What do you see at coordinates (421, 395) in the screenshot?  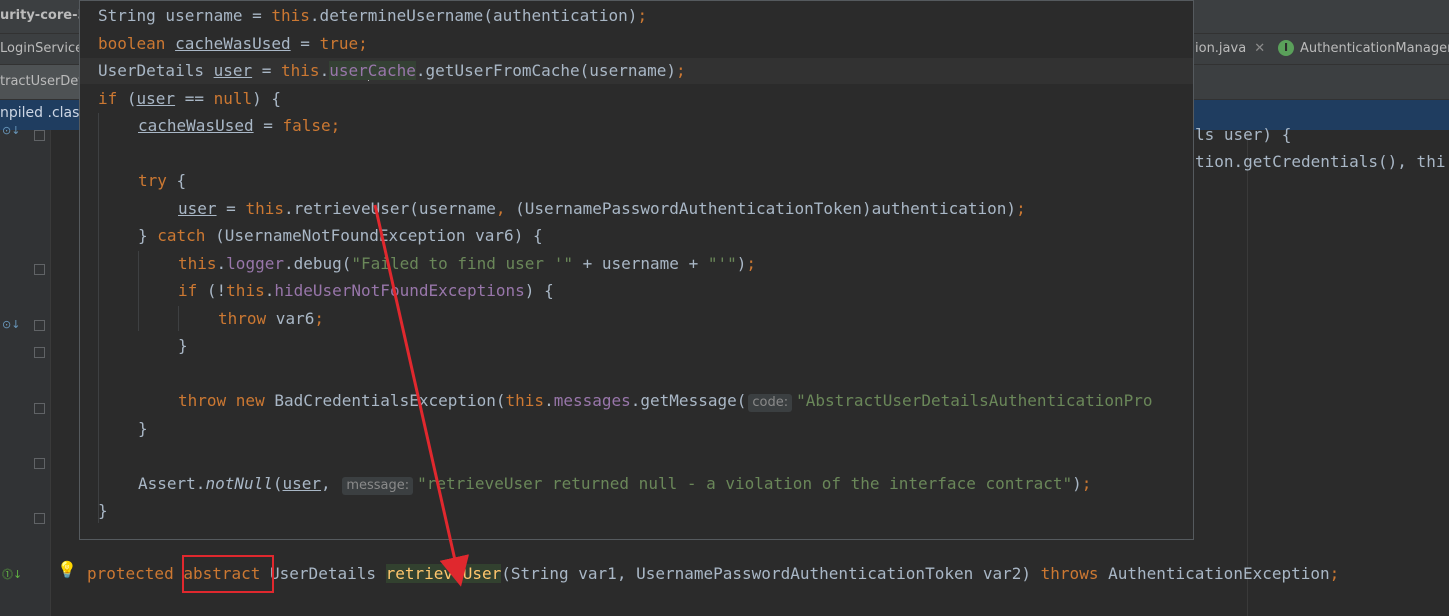 I see `annotation-arrow` at bounding box center [421, 395].